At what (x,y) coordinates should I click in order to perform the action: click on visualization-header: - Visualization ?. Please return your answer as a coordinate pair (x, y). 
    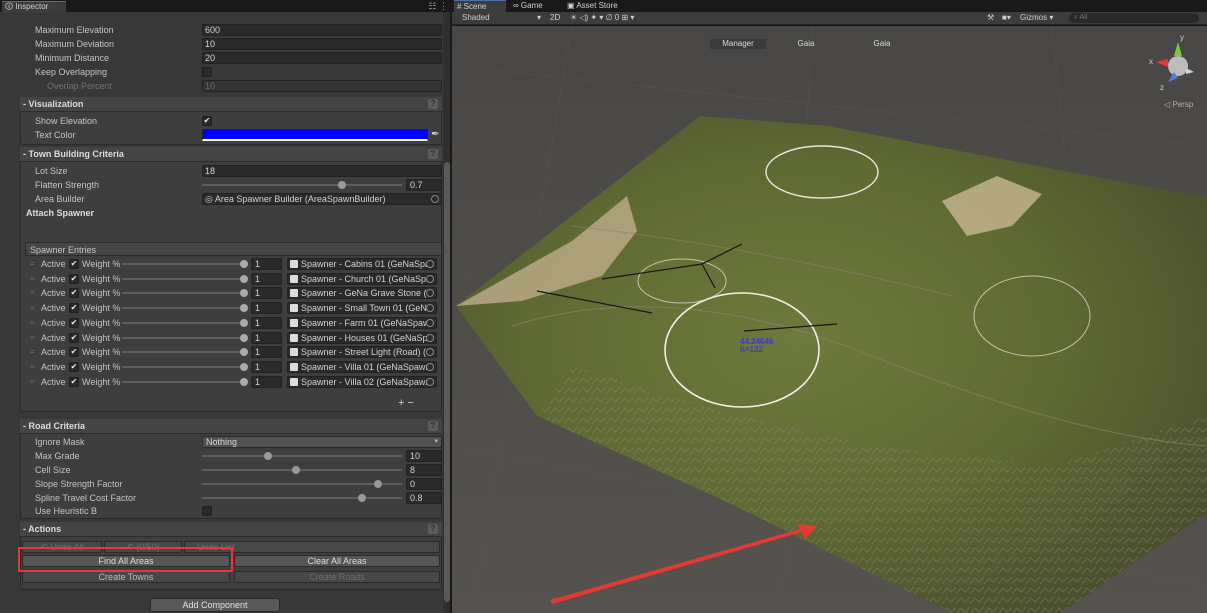
    Looking at the image, I should click on (231, 104).